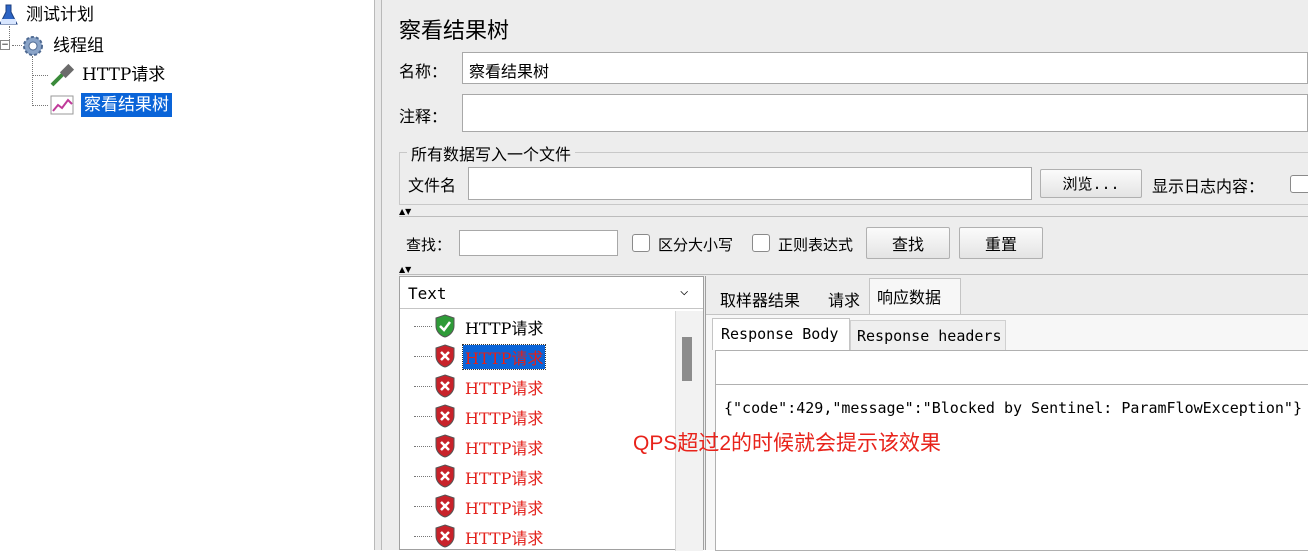  I want to click on tab-request: 请求, so click(844, 299).